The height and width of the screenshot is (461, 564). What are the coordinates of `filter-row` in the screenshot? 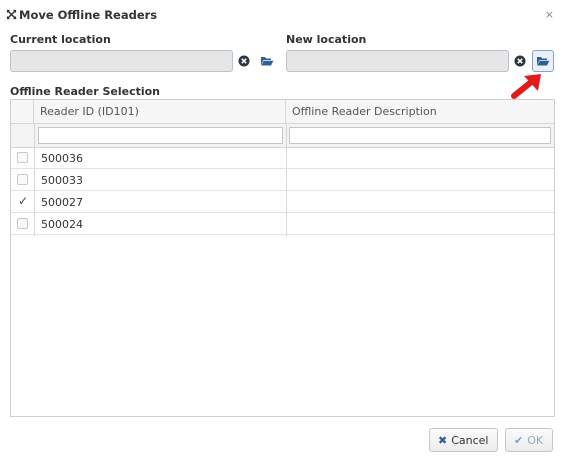 It's located at (282, 136).